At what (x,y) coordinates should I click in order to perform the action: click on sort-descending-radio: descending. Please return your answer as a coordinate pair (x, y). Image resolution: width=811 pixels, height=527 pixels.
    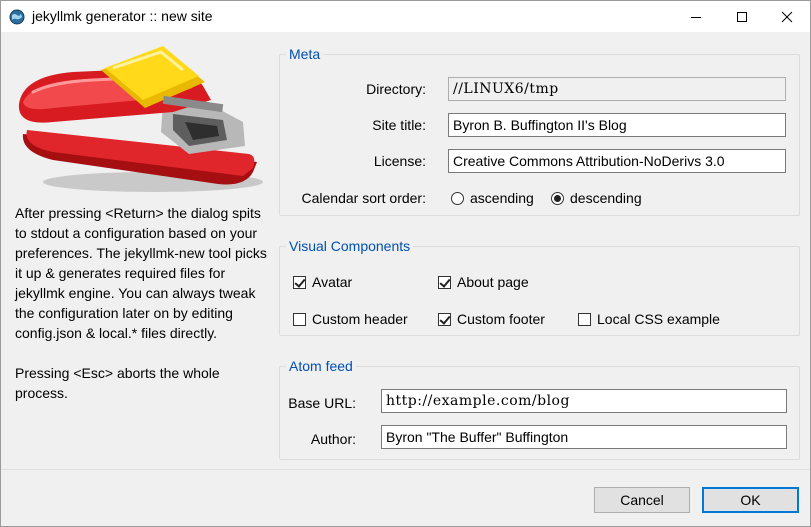
    Looking at the image, I should click on (596, 198).